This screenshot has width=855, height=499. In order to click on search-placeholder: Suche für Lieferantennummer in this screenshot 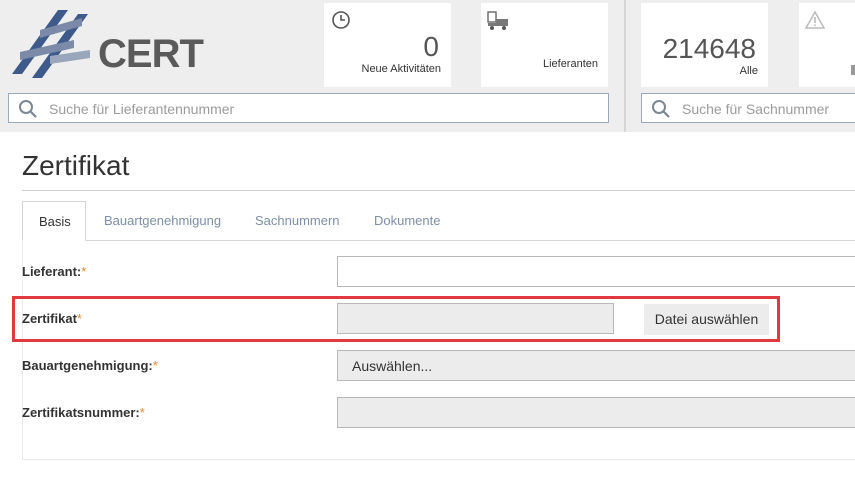, I will do `click(142, 109)`.